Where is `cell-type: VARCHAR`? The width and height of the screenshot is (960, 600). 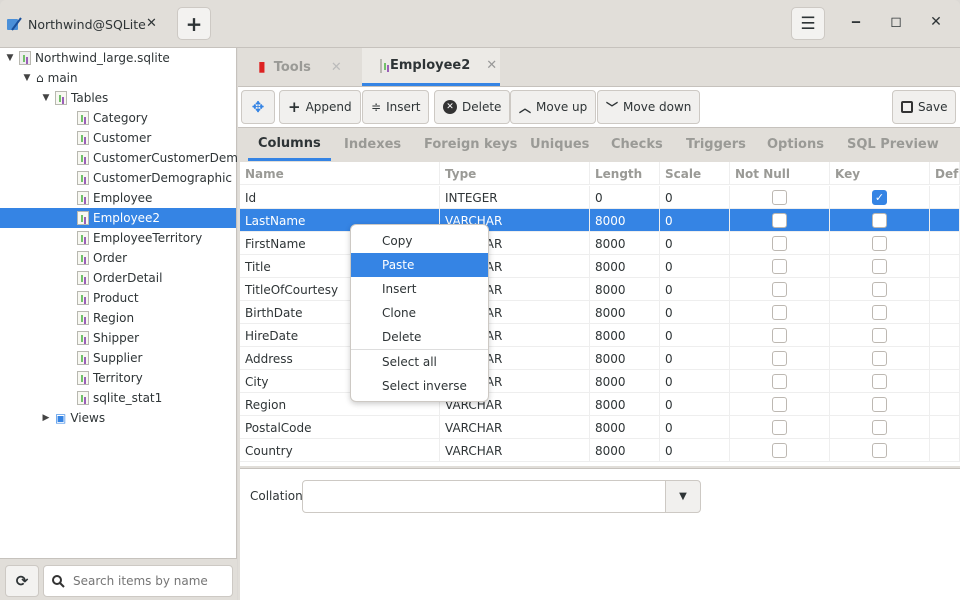 cell-type: VARCHAR is located at coordinates (515, 450).